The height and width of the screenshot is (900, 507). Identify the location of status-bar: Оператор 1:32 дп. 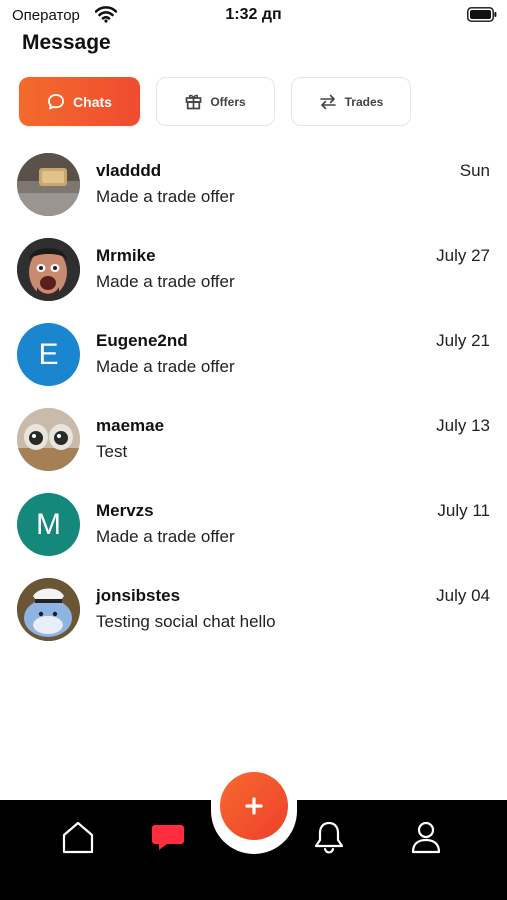
(253, 15).